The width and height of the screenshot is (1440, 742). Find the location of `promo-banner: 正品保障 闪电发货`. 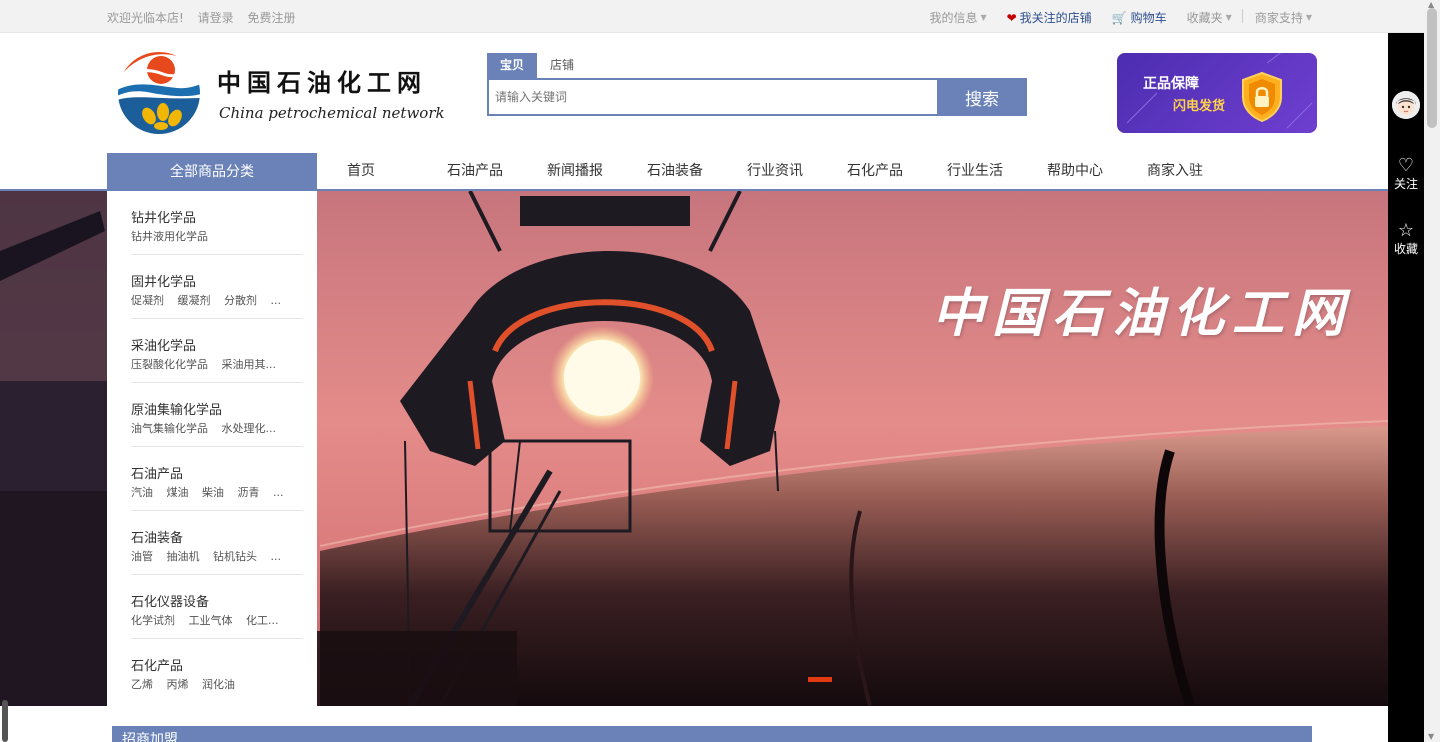

promo-banner: 正品保障 闪电发货 is located at coordinates (1217, 93).